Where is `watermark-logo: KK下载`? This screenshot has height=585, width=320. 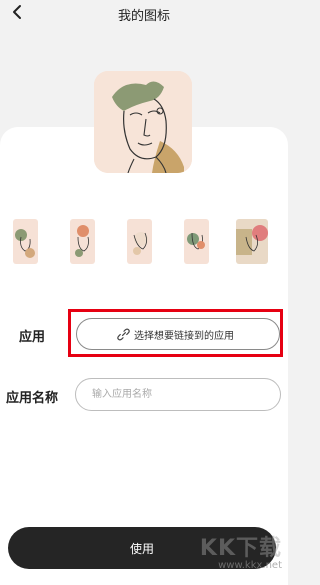
watermark-logo: KK下载 is located at coordinates (240, 548).